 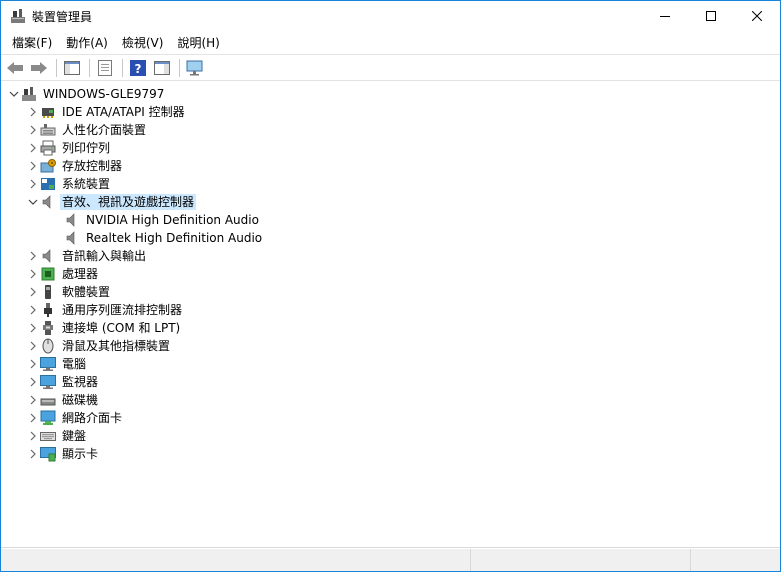 I want to click on tree-category-label: 監視器, so click(x=80, y=382).